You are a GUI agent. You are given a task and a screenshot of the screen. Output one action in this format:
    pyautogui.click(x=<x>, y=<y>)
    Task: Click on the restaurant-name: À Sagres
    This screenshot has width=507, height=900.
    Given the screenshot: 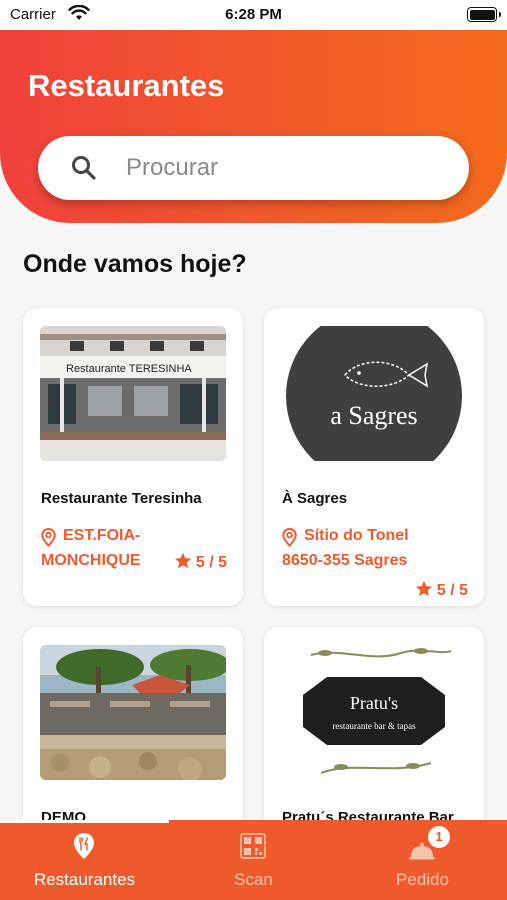 What is the action you would take?
    pyautogui.click(x=315, y=498)
    